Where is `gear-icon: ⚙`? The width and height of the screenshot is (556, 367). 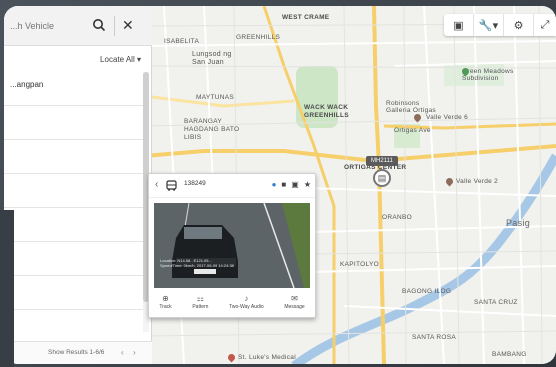
gear-icon: ⚙ is located at coordinates (518, 25).